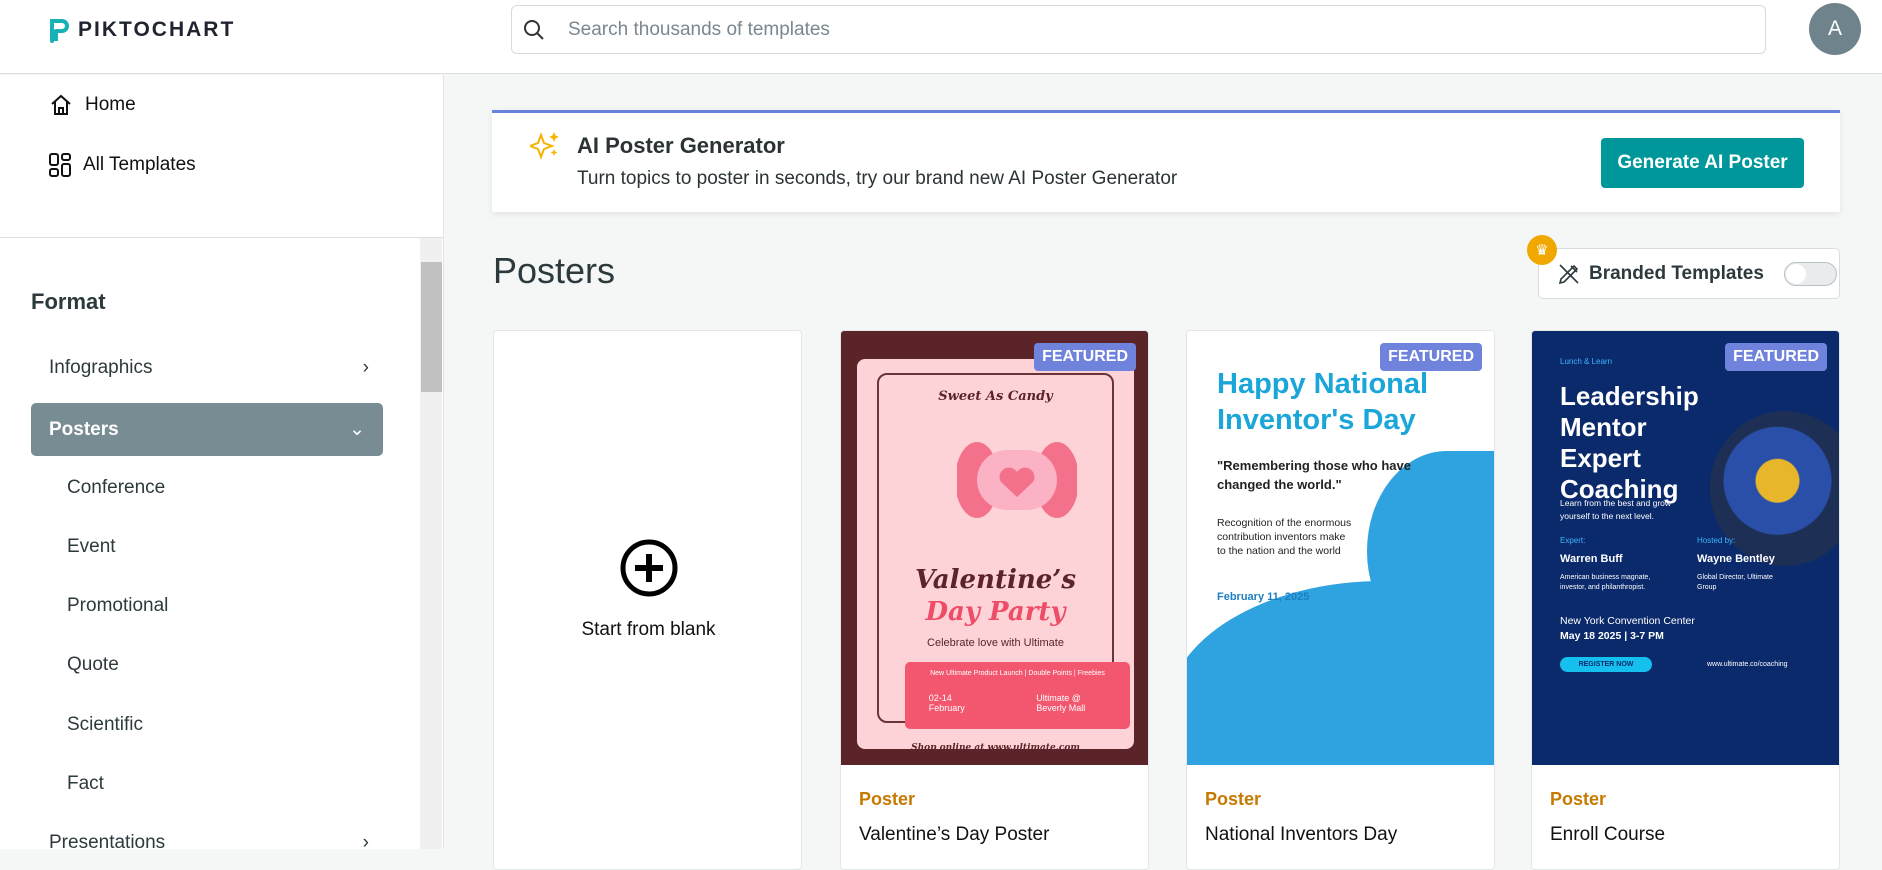 Image resolution: width=1882 pixels, height=870 pixels. Describe the element at coordinates (59, 31) in the screenshot. I see `piktochart-logo-icon` at that location.